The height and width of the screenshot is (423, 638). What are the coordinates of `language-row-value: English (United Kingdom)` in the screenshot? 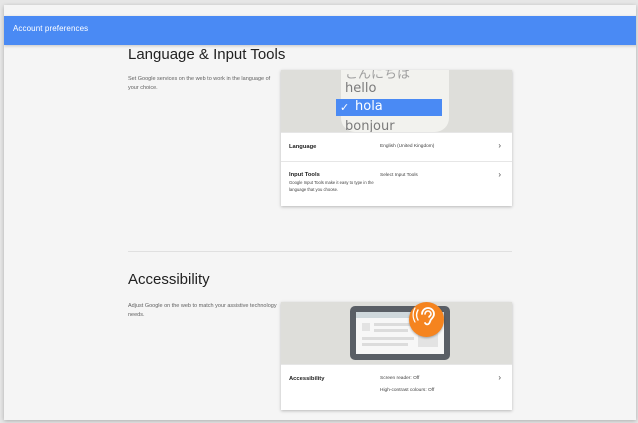 It's located at (407, 146).